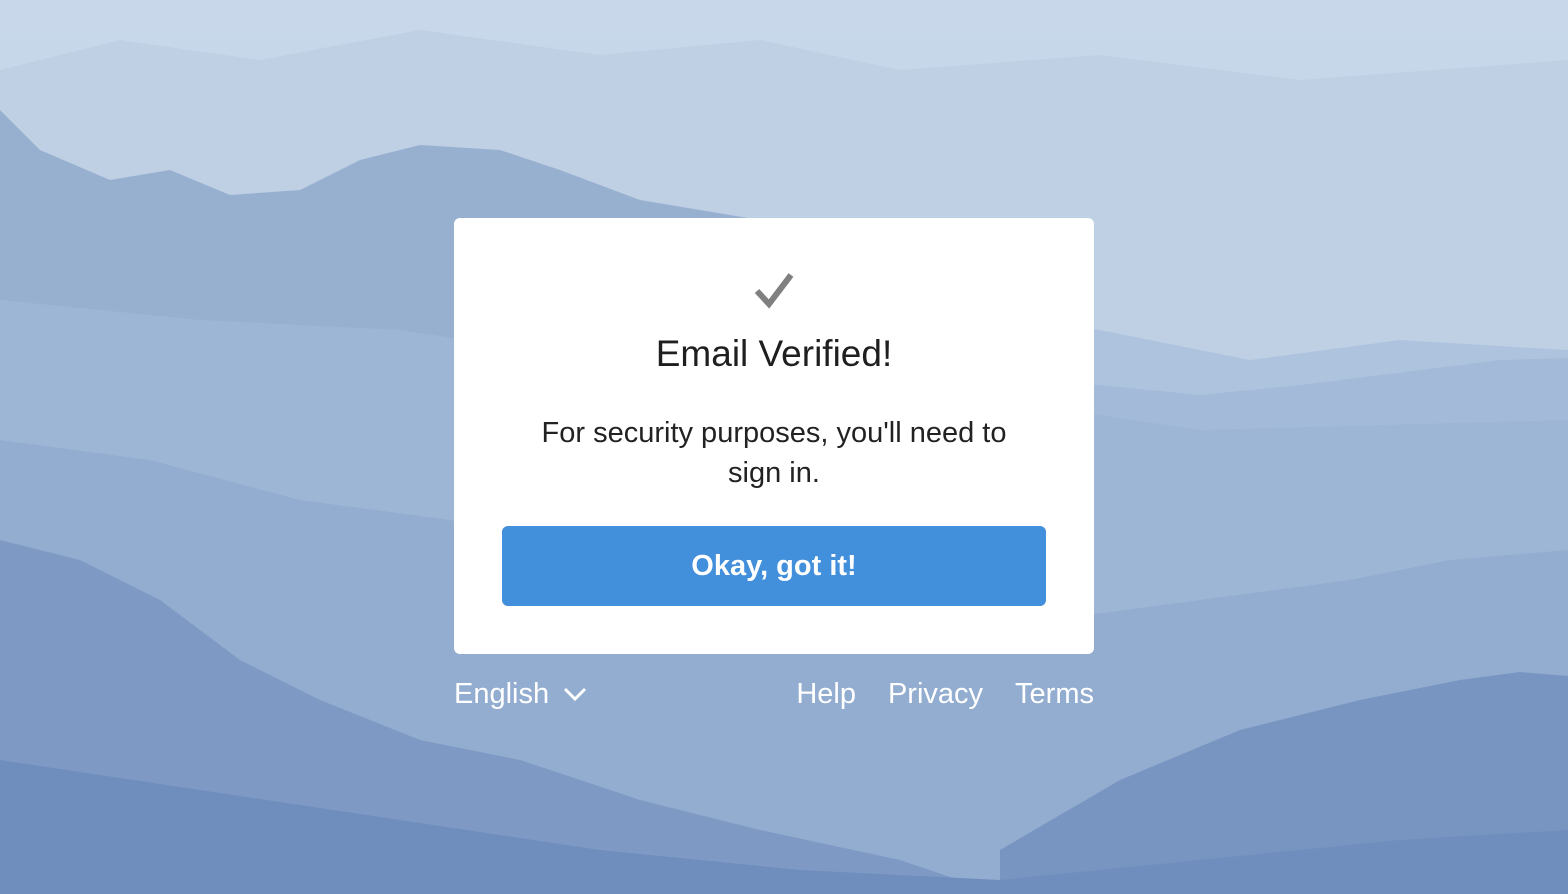  I want to click on checkmark-icon, so click(774, 290).